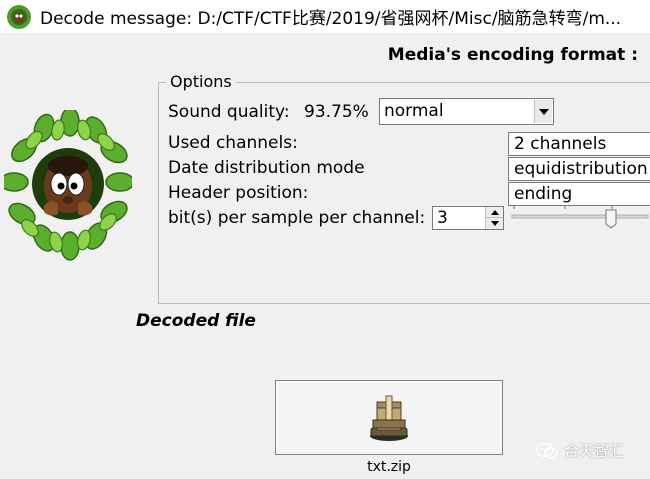 The image size is (650, 479). Describe the element at coordinates (494, 223) in the screenshot. I see `stepper-down-icon` at that location.